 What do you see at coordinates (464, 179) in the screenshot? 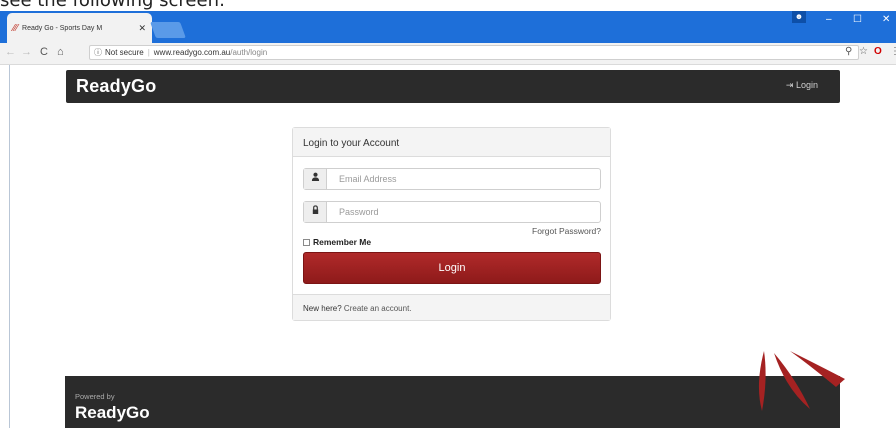
I see `email-input` at bounding box center [464, 179].